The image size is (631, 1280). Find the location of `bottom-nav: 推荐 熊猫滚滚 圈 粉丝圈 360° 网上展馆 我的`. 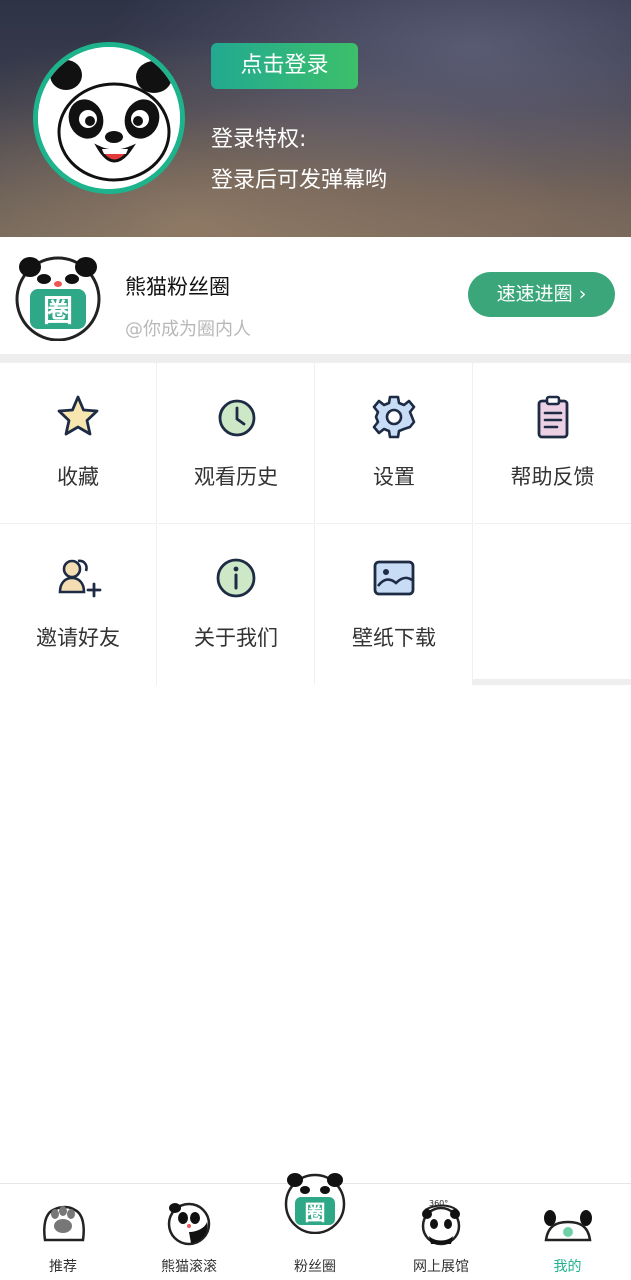

bottom-nav: 推荐 熊猫滚滚 圈 粉丝圈 360° 网上展馆 我的 is located at coordinates (315, 1226).